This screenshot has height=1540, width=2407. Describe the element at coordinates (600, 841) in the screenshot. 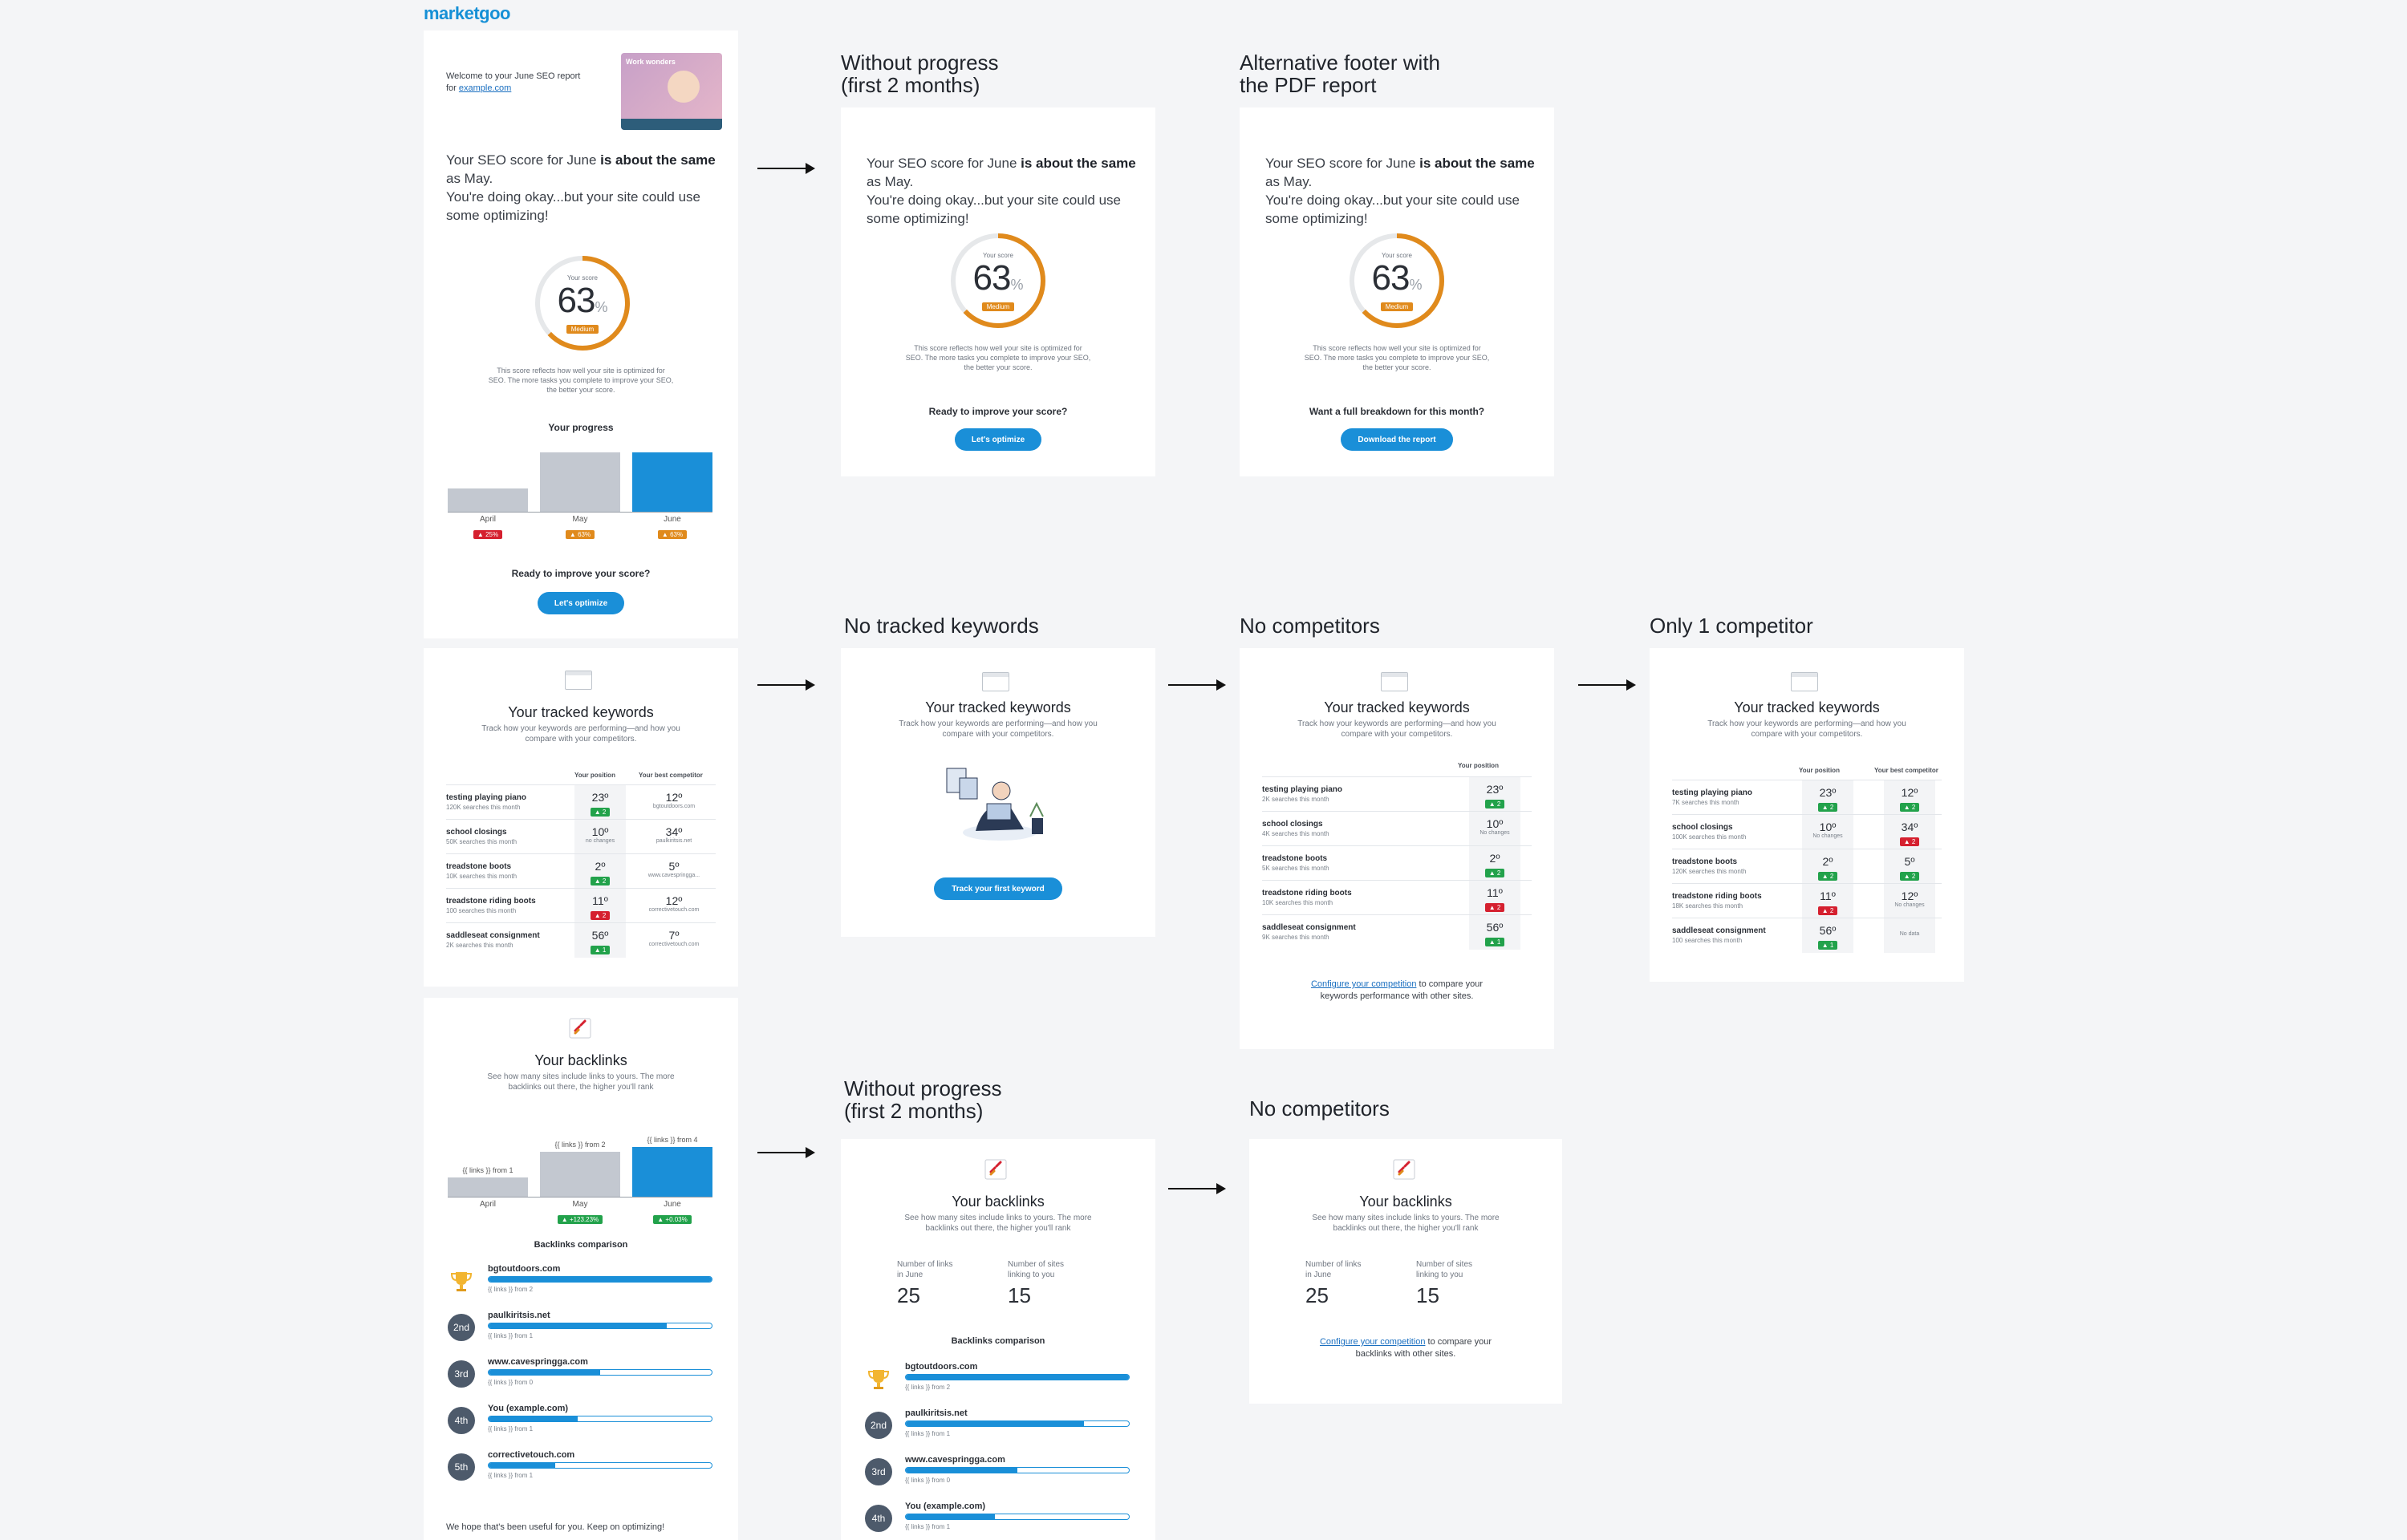

I see `position-change: no changes` at that location.